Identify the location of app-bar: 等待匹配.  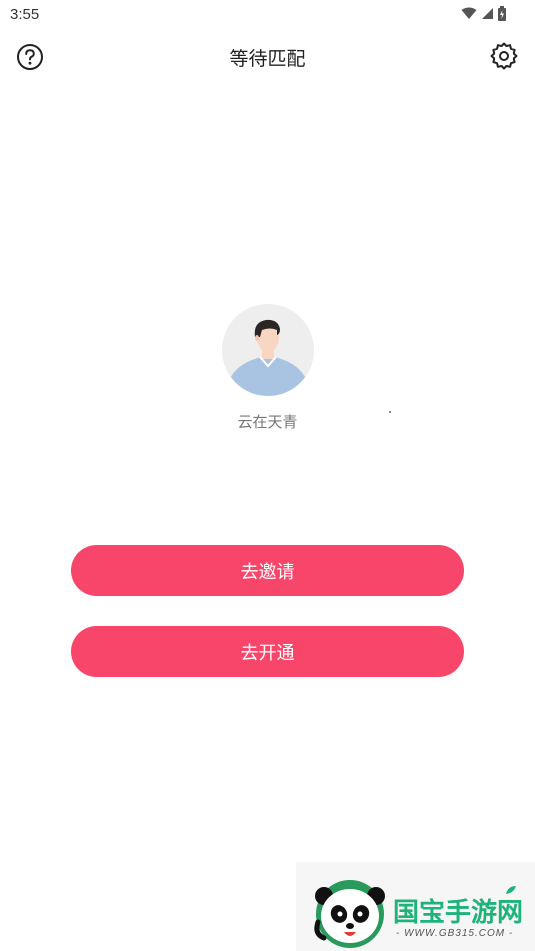
(267, 56).